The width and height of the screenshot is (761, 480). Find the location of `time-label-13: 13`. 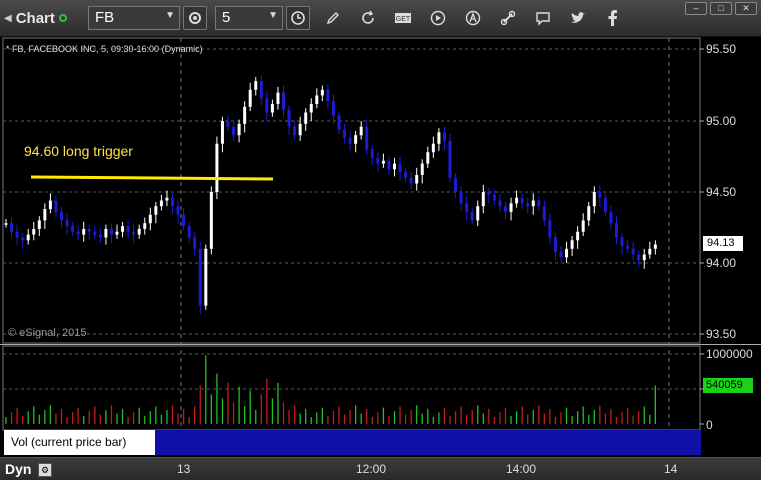

time-label-13: 13 is located at coordinates (184, 469).